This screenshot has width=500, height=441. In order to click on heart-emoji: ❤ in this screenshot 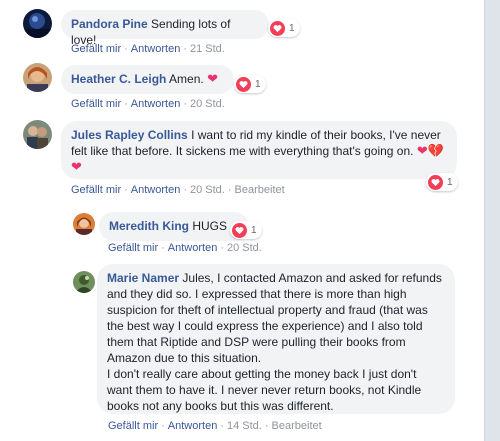, I will do `click(212, 78)`.